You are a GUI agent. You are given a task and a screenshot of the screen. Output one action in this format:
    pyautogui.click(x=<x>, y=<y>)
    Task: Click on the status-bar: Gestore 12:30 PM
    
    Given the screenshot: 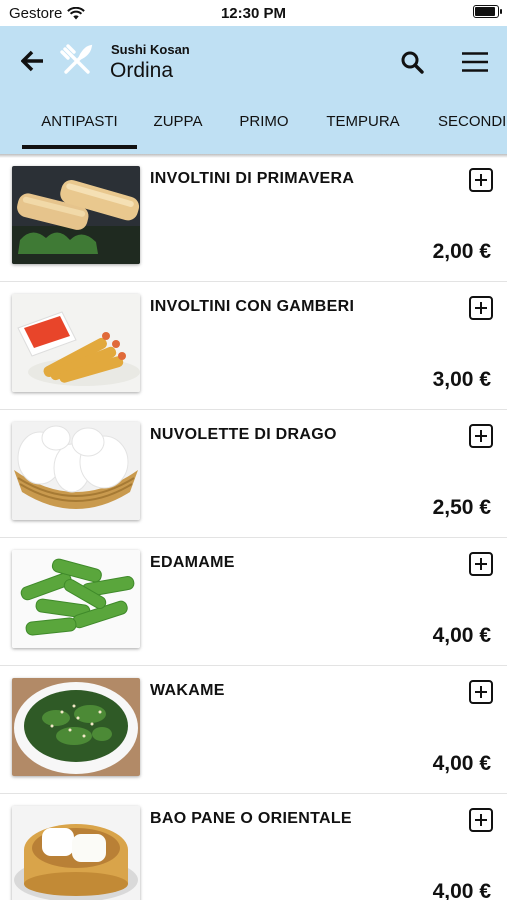 What is the action you would take?
    pyautogui.click(x=253, y=13)
    